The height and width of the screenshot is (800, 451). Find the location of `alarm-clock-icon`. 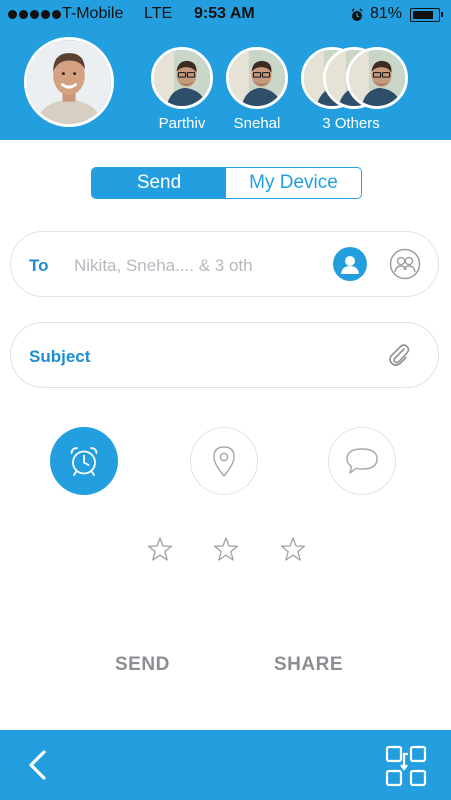

alarm-clock-icon is located at coordinates (84, 461).